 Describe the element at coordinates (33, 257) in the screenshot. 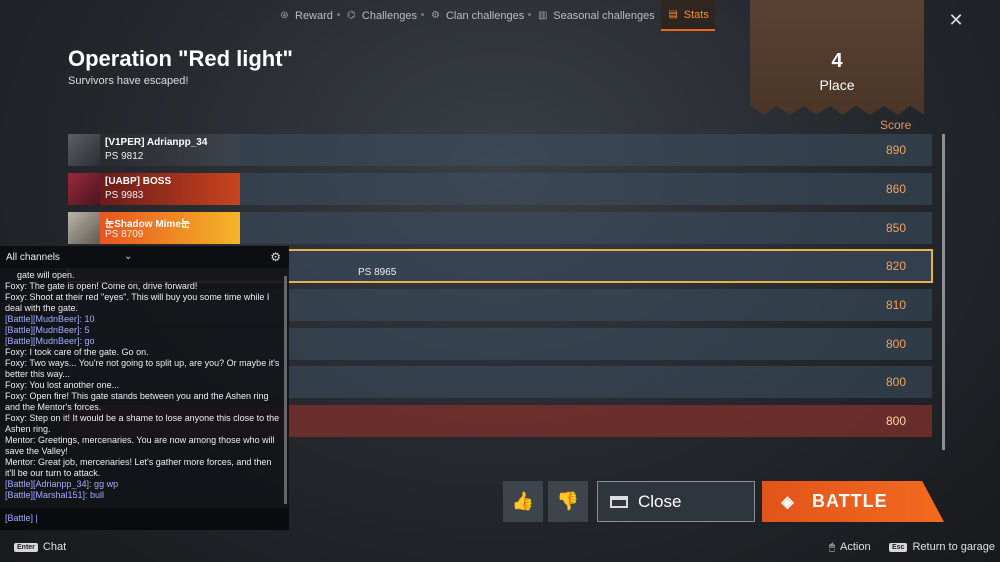

I see `chat-channel-label: All channels` at that location.